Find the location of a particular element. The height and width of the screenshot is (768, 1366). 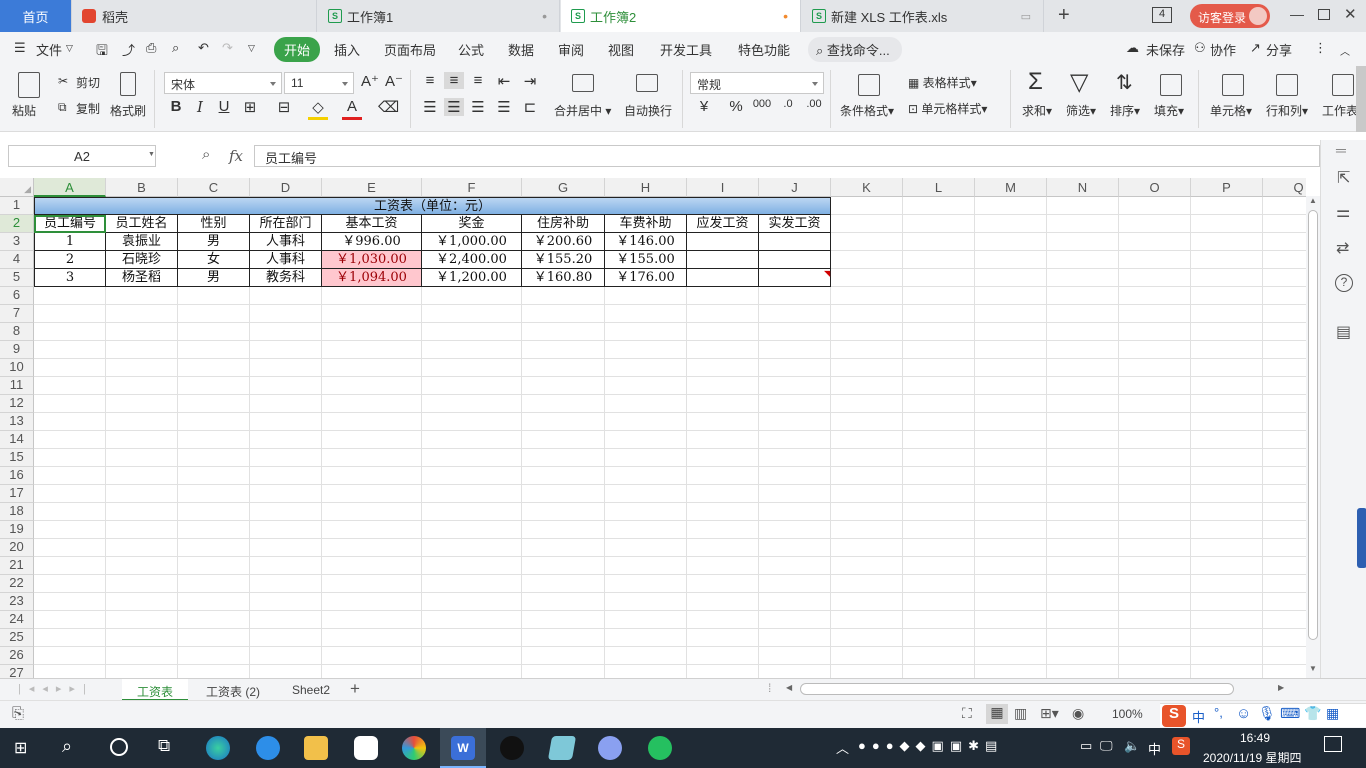

unsaved-status: 未保存 is located at coordinates (1165, 49).